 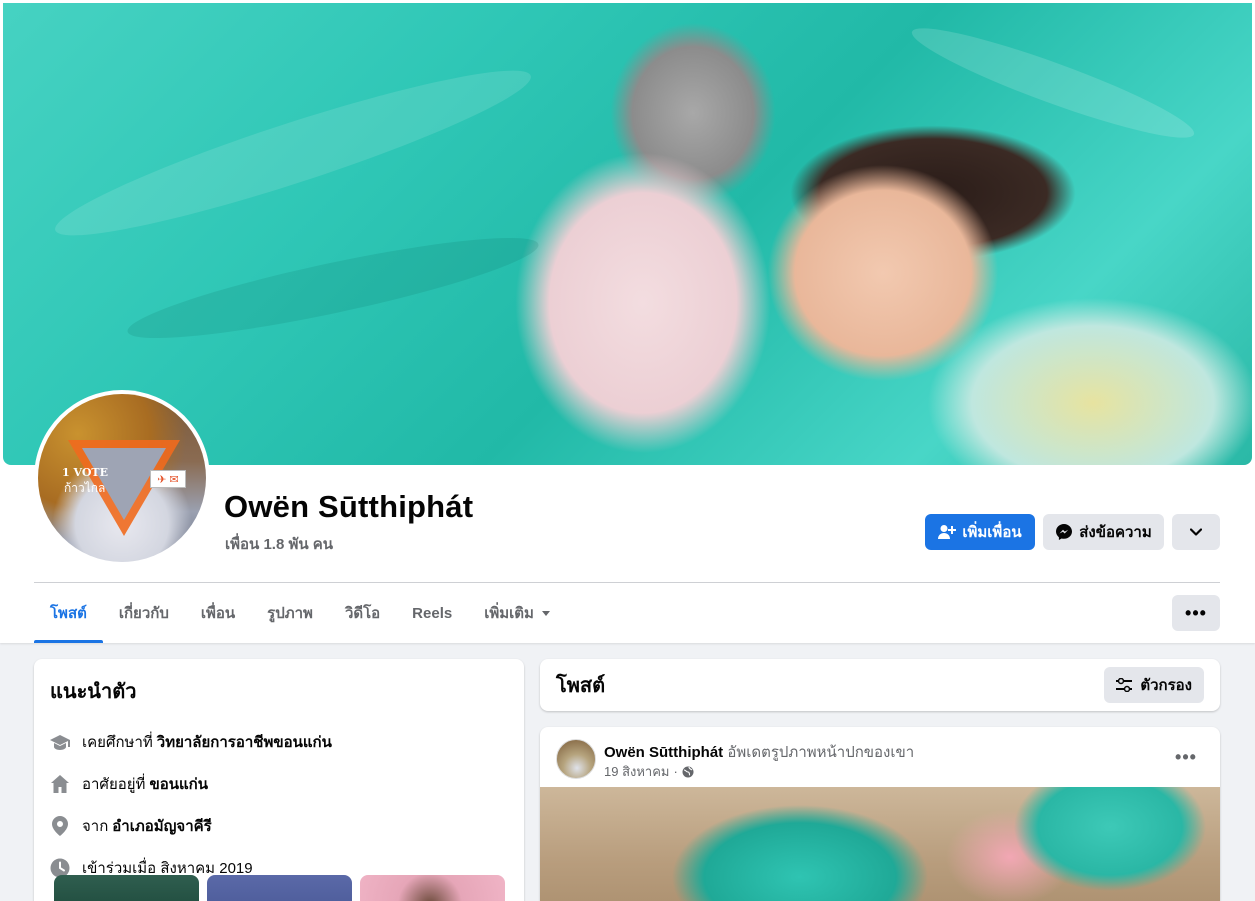 I want to click on friends-count: เพื่อน 1.8 พัน คน, so click(x=279, y=544).